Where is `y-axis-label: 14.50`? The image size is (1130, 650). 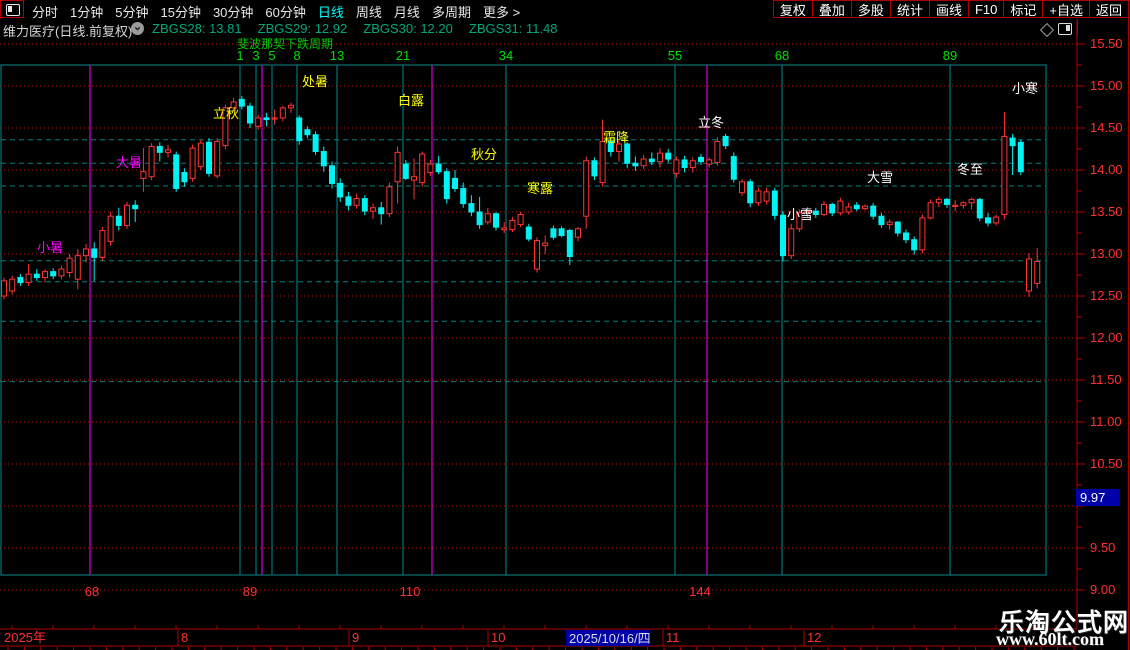
y-axis-label: 14.50 is located at coordinates (1106, 127).